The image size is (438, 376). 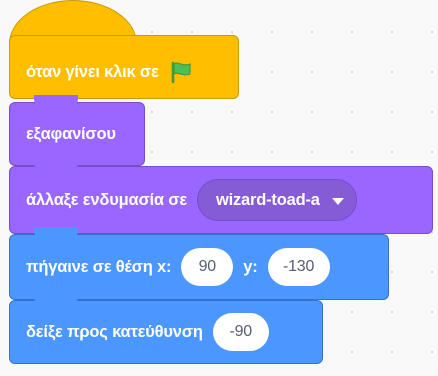 I want to click on hide-label: εξαφανίσου, so click(x=71, y=133).